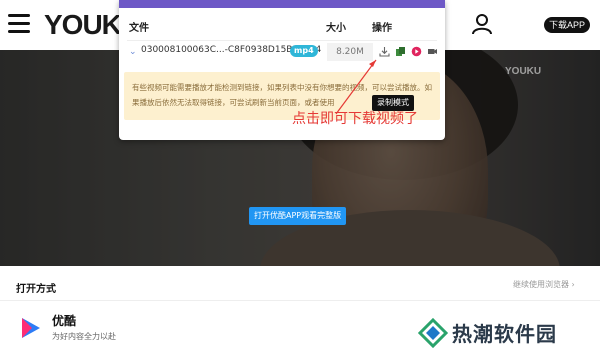 This screenshot has width=600, height=356. What do you see at coordinates (30, 328) in the screenshot?
I see `youku-app-icon` at bounding box center [30, 328].